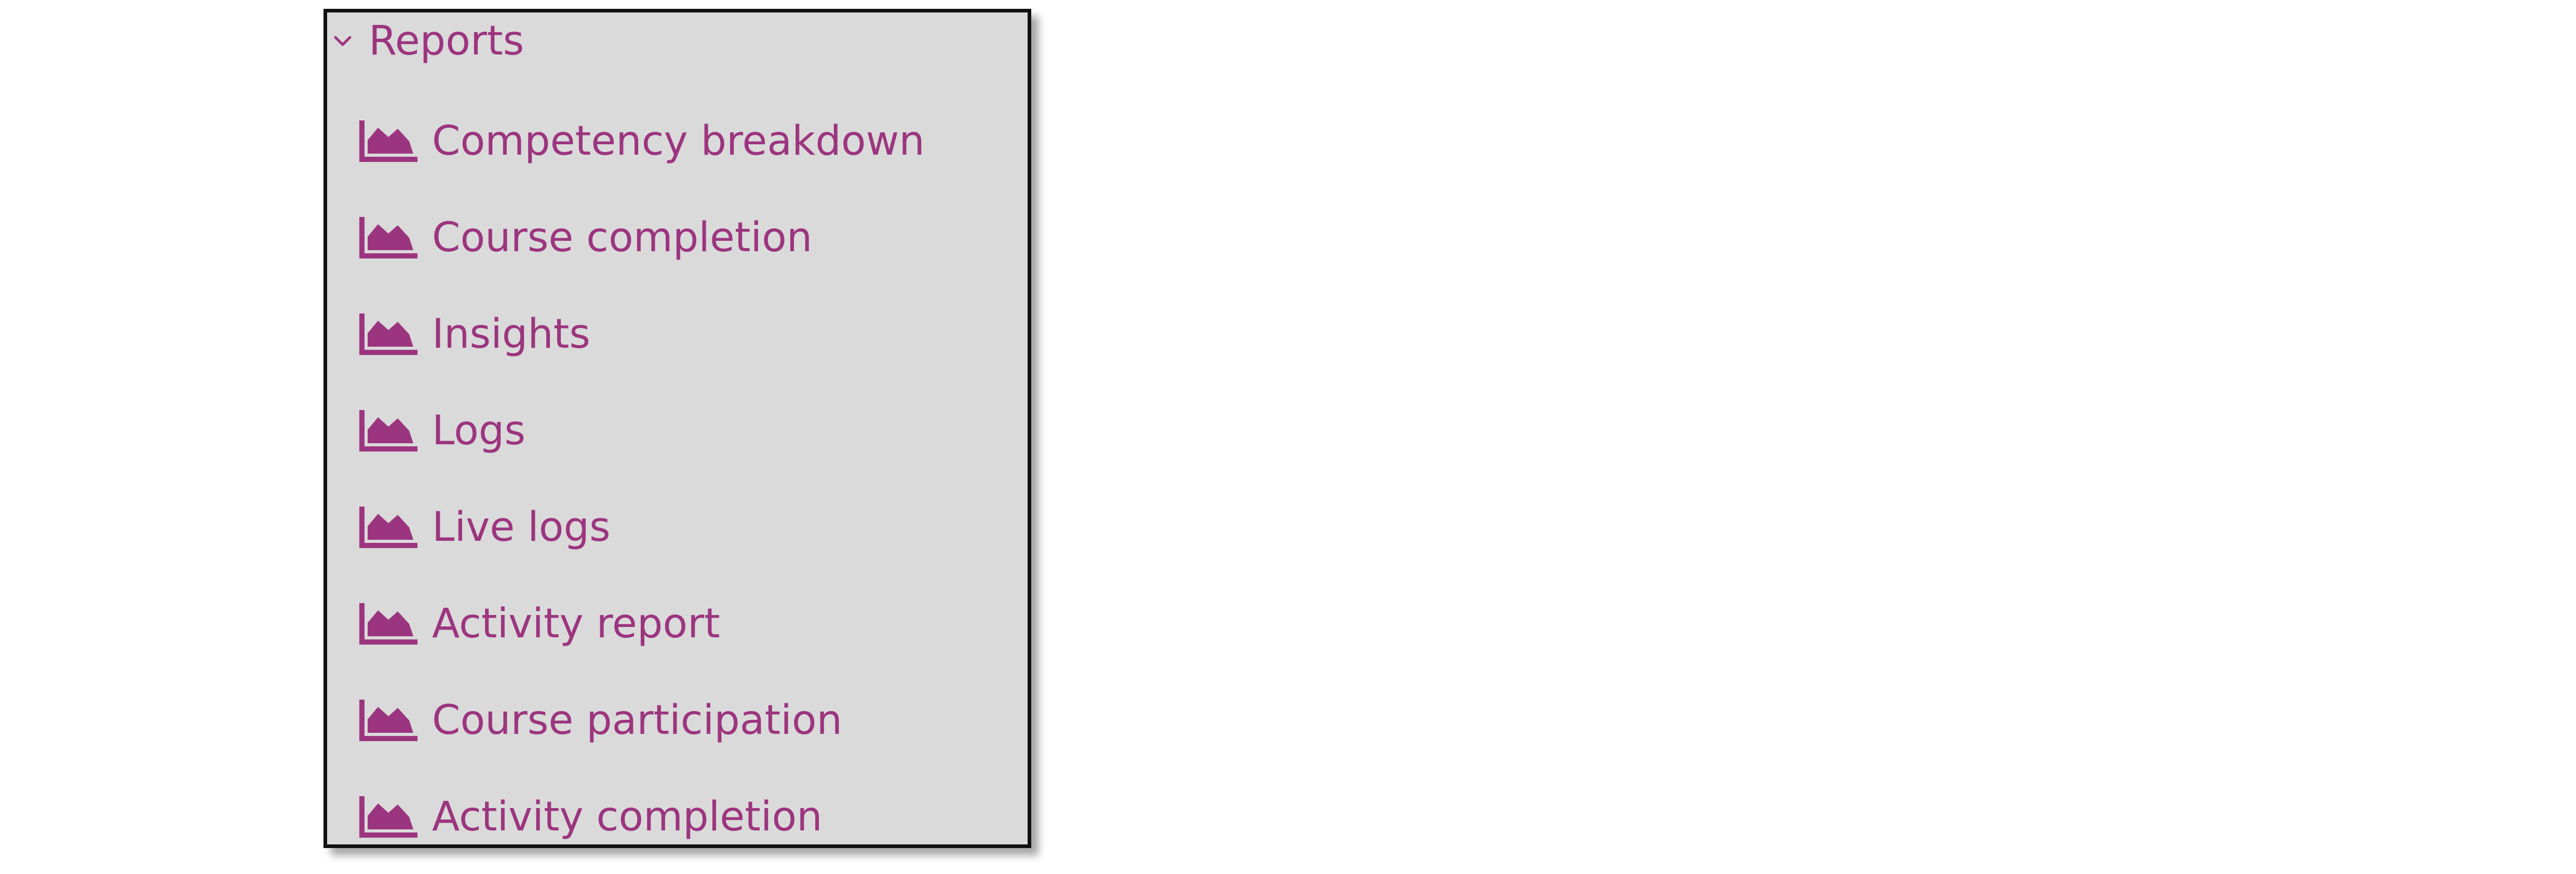 This screenshot has width=2576, height=874. What do you see at coordinates (642, 334) in the screenshot?
I see `report-link-insights: Insights` at bounding box center [642, 334].